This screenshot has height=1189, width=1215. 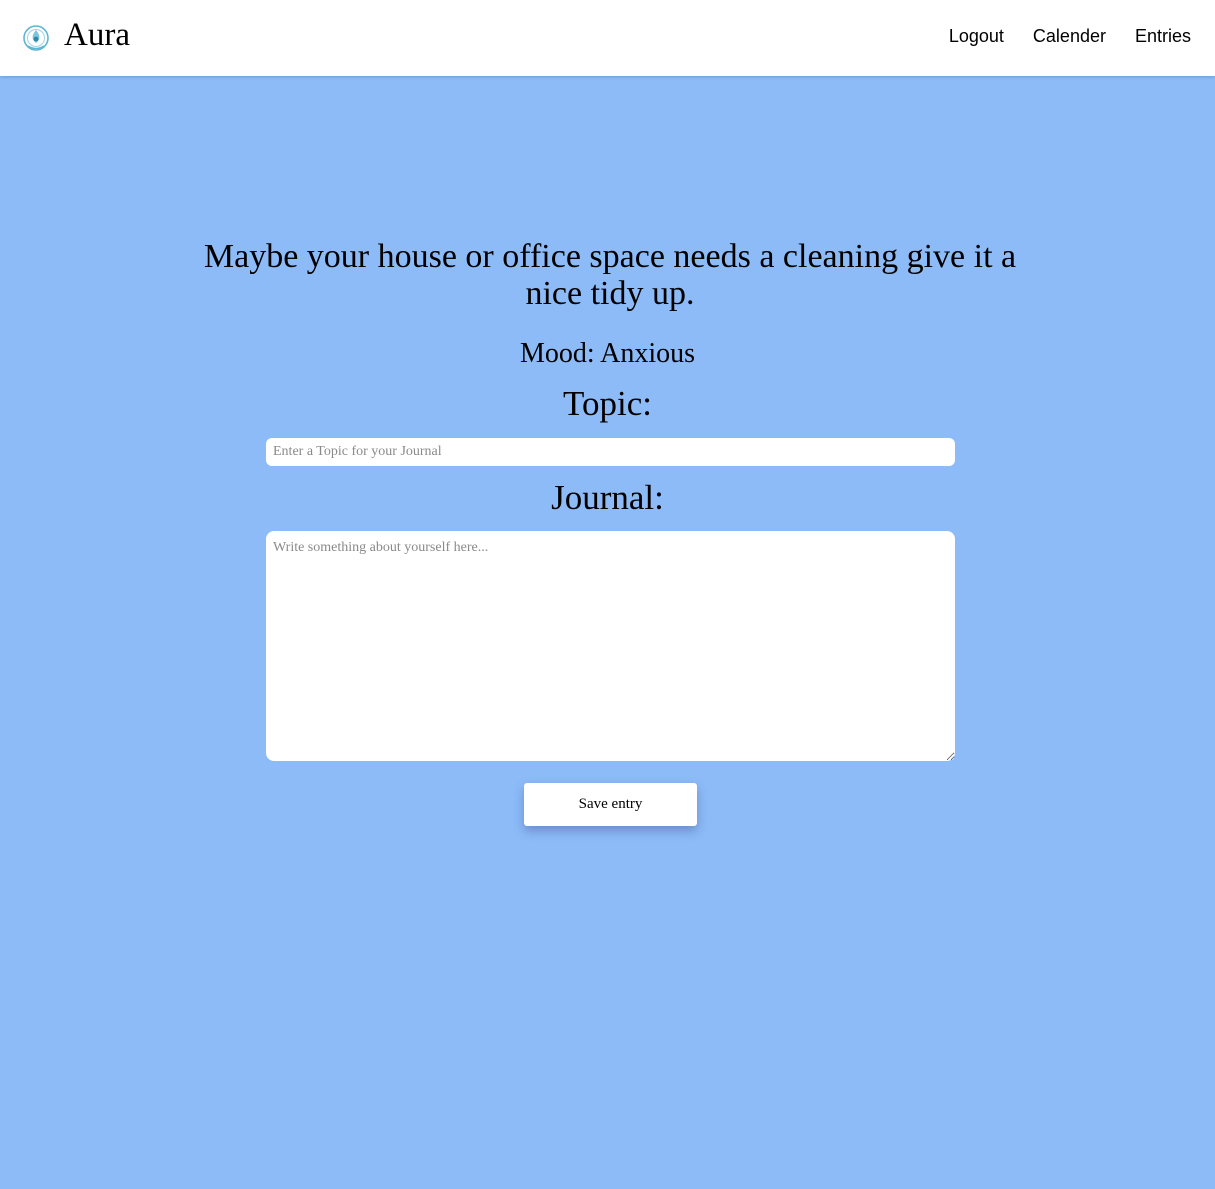 I want to click on nav-links: Logout Calender Entries, so click(x=1070, y=36).